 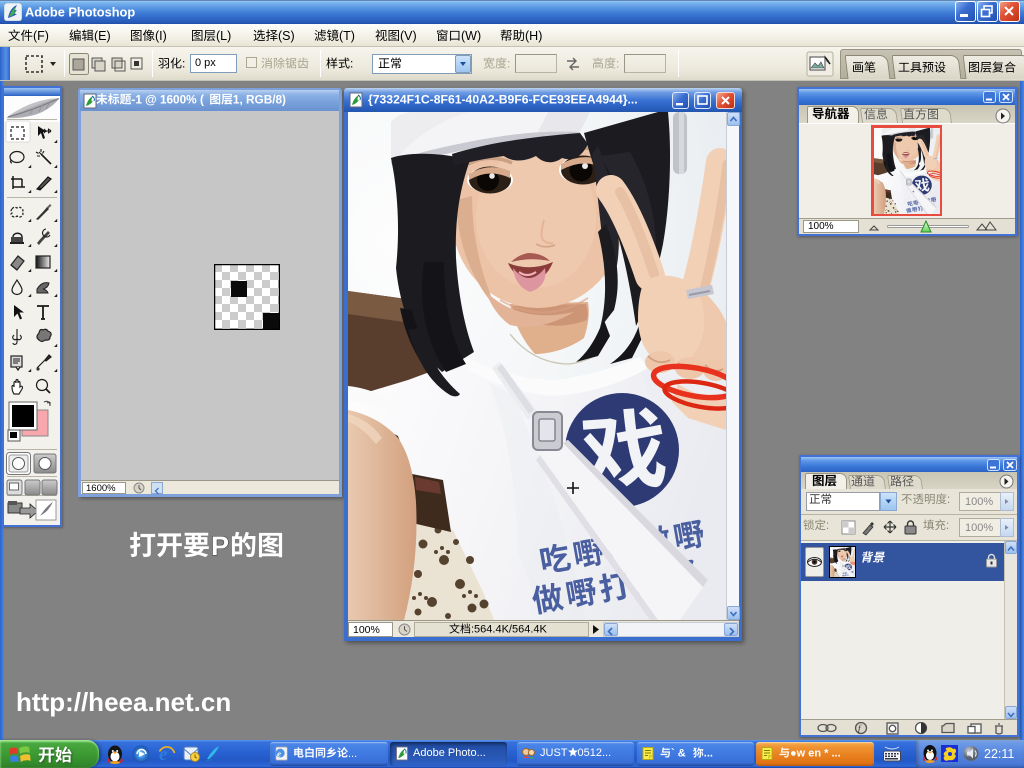 What do you see at coordinates (279, 754) in the screenshot?
I see `svg-text: e` at bounding box center [279, 754].